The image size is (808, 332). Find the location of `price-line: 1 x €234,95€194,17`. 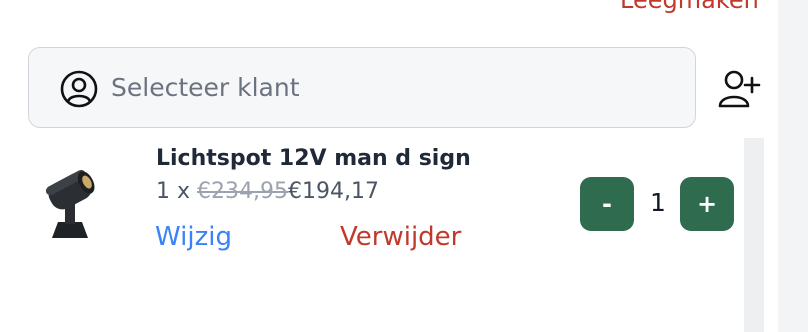

price-line: 1 x €234,95€194,17 is located at coordinates (267, 191).